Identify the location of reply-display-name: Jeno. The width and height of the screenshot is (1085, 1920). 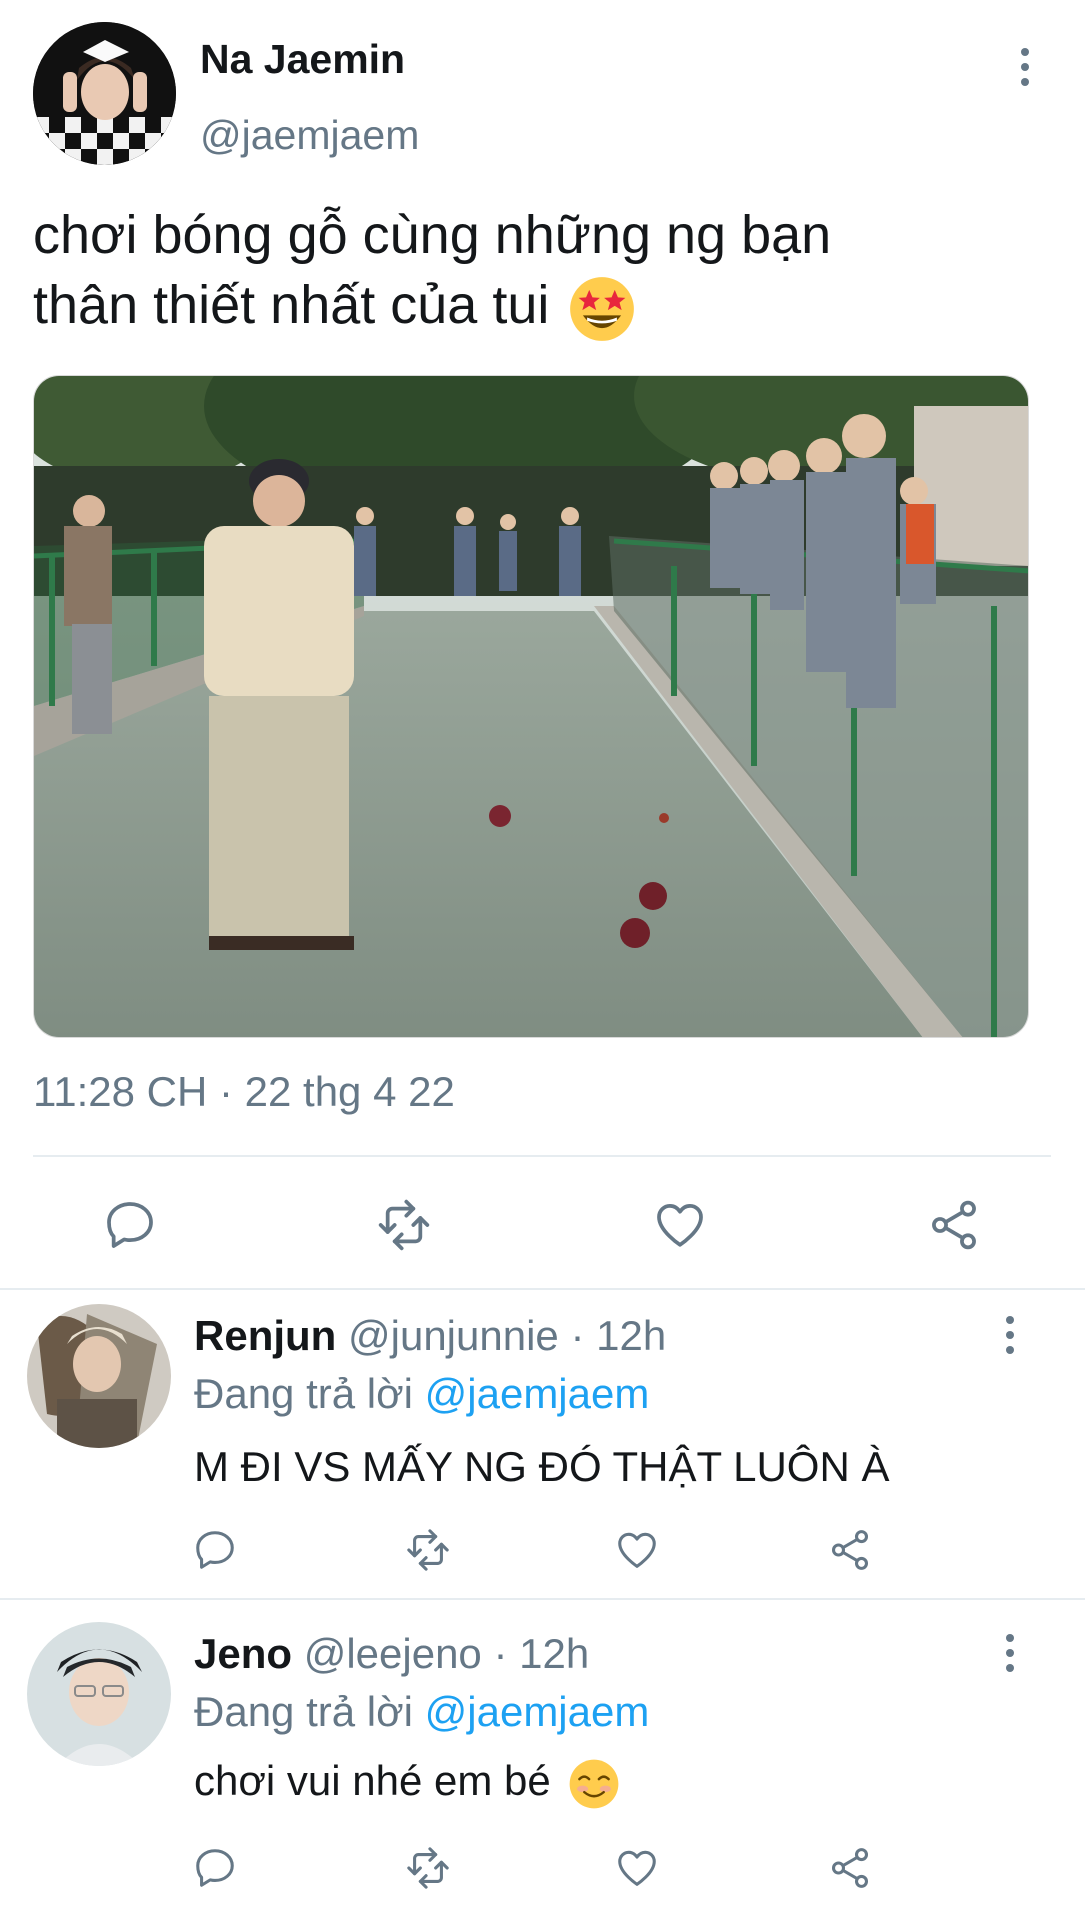
(243, 1653).